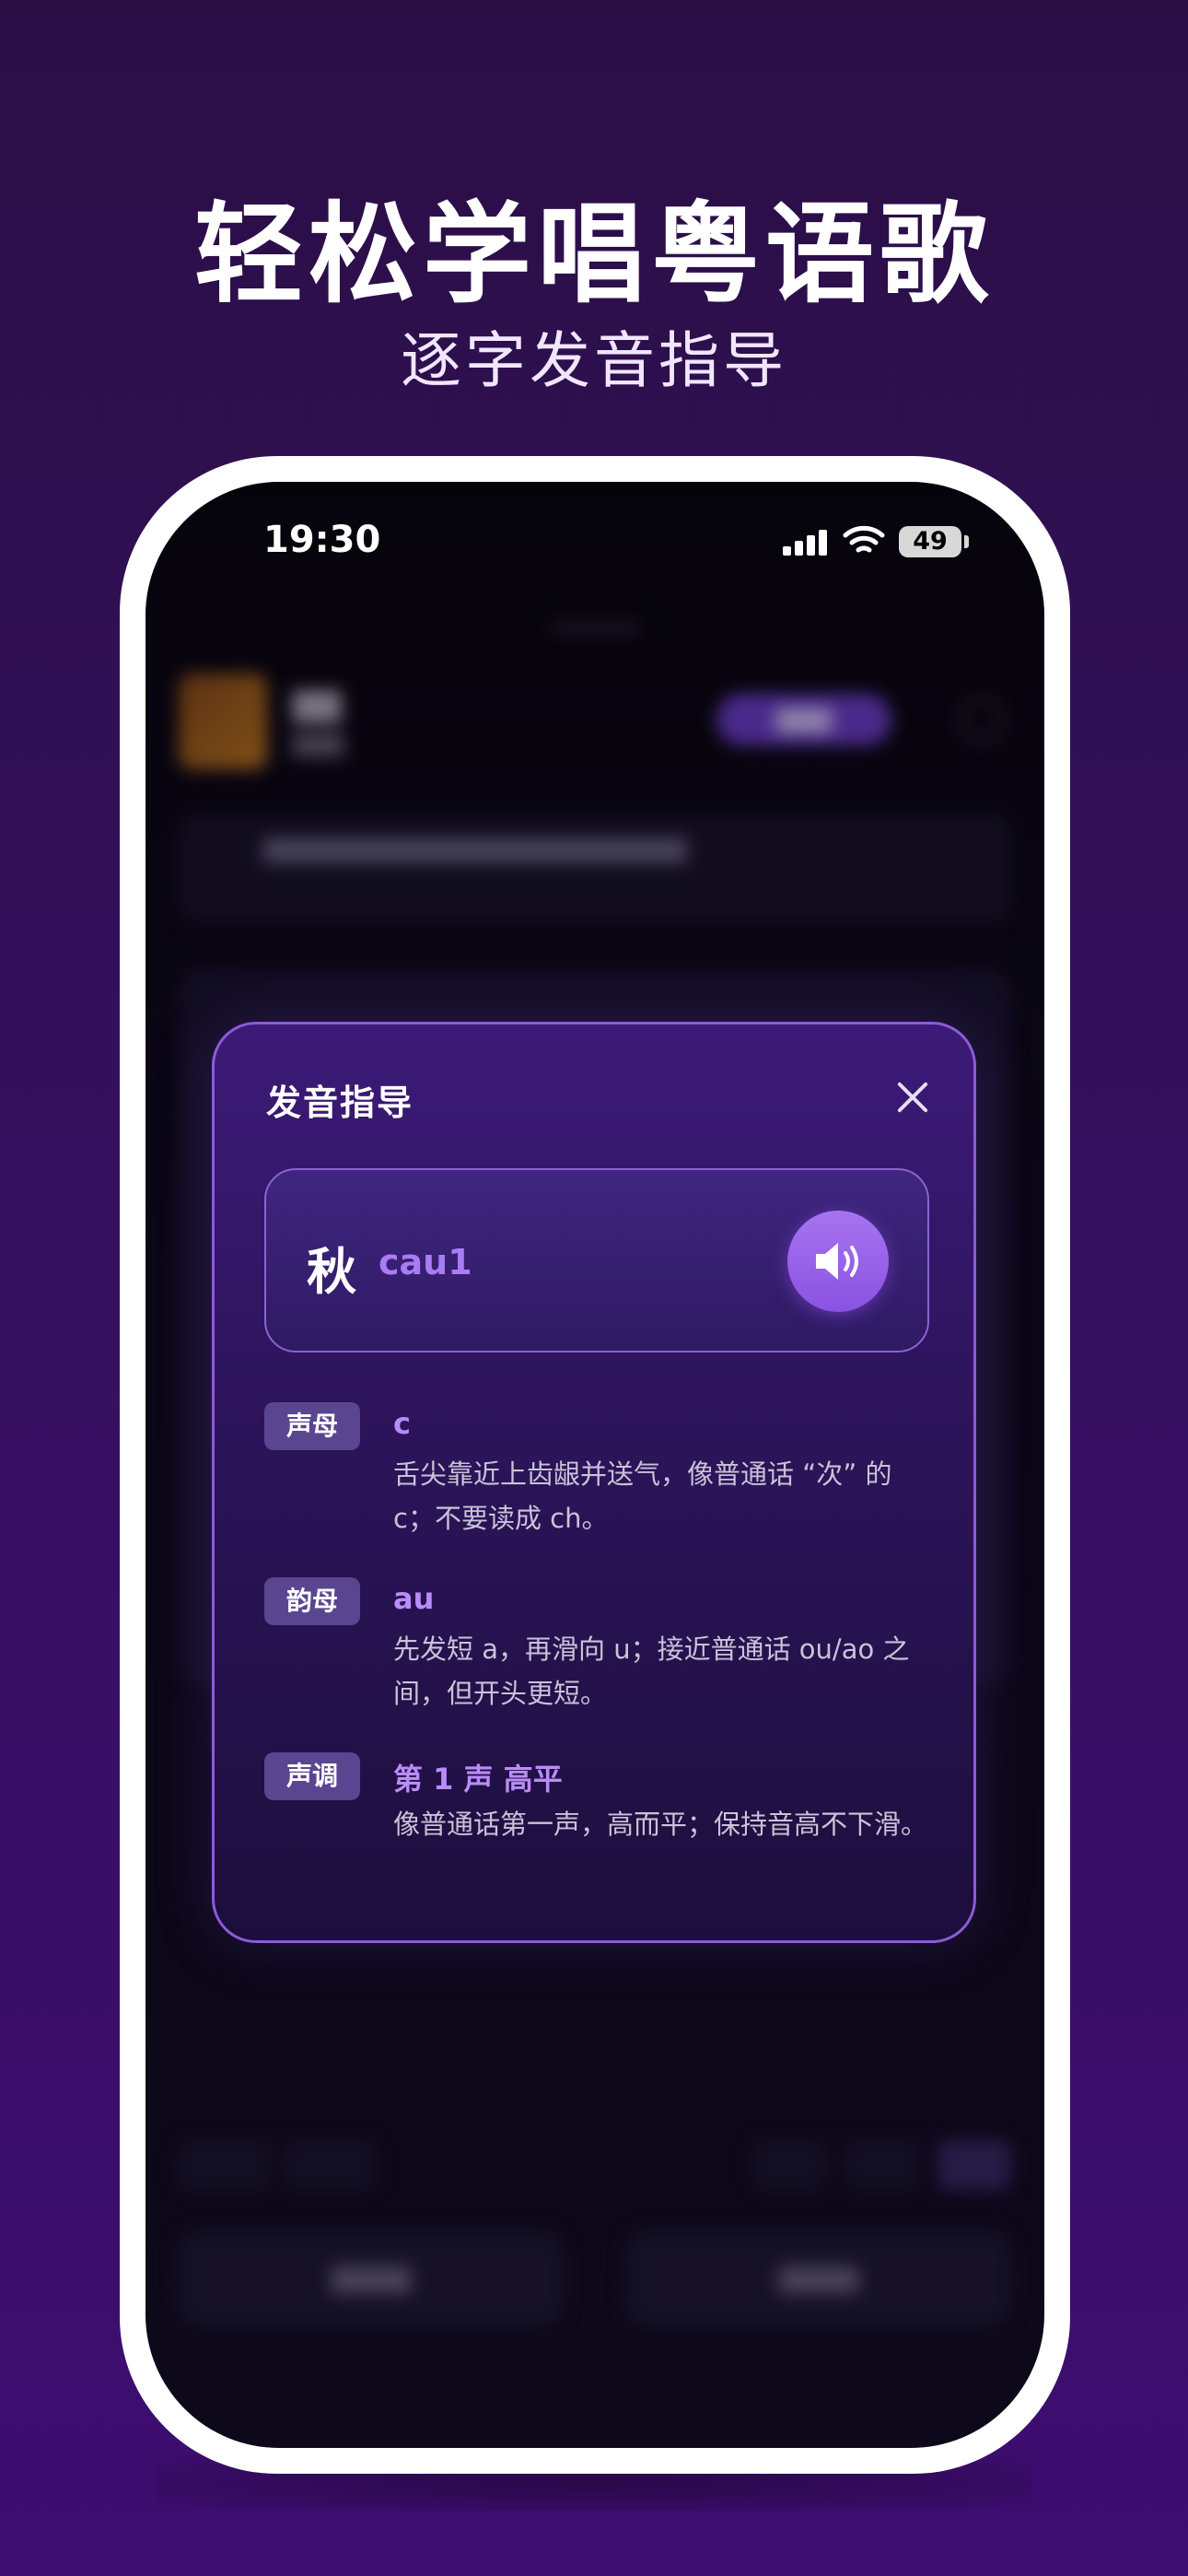  Describe the element at coordinates (642, 1496) in the screenshot. I see `initial-description: 舌尖靠近上齿龈并送气，像普通话 “次” 的 c；不要读成 ch。` at that location.